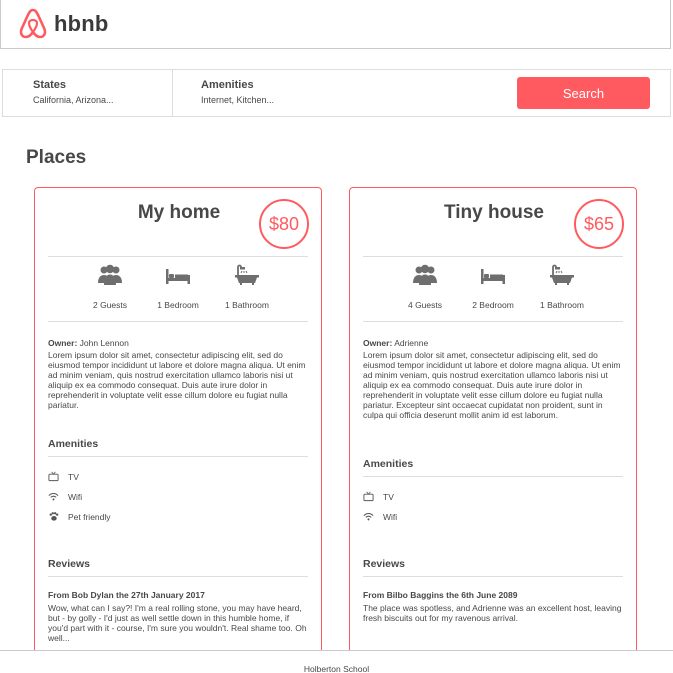 The height and width of the screenshot is (673, 673). I want to click on place-info: 2 Guests 1 Bedroom 1 Bathroom, so click(178, 289).